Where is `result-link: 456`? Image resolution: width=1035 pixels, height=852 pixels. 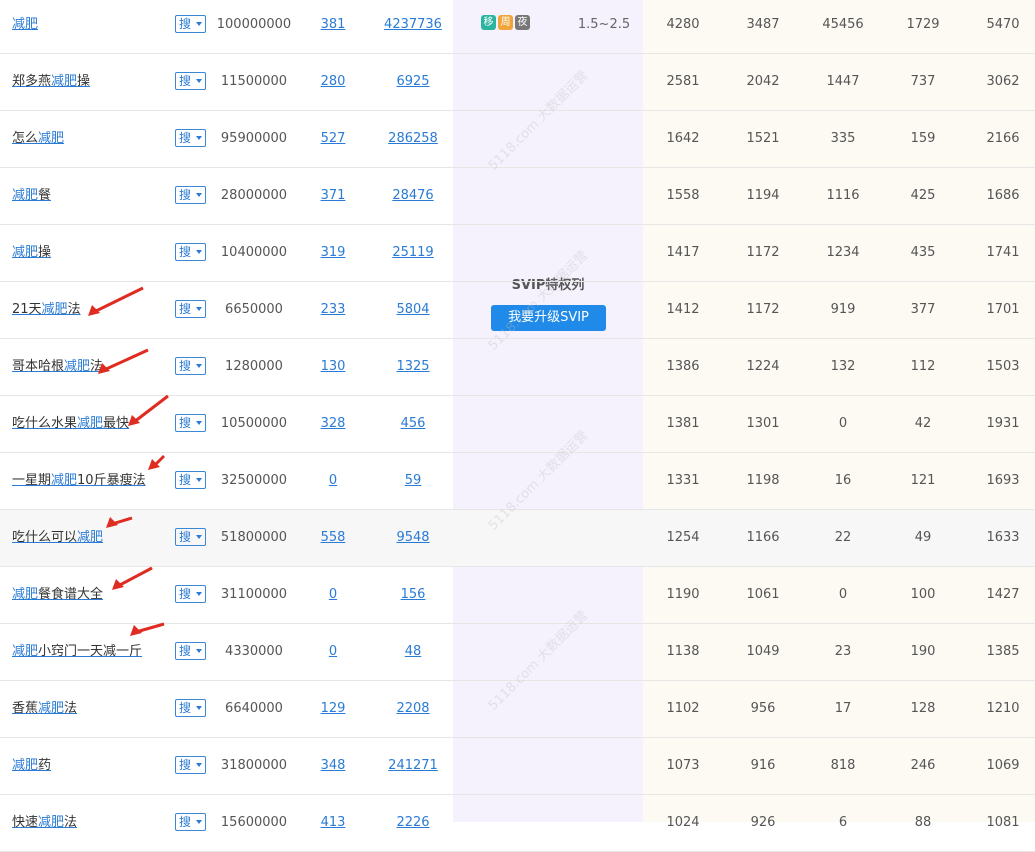
result-link: 456 is located at coordinates (413, 424).